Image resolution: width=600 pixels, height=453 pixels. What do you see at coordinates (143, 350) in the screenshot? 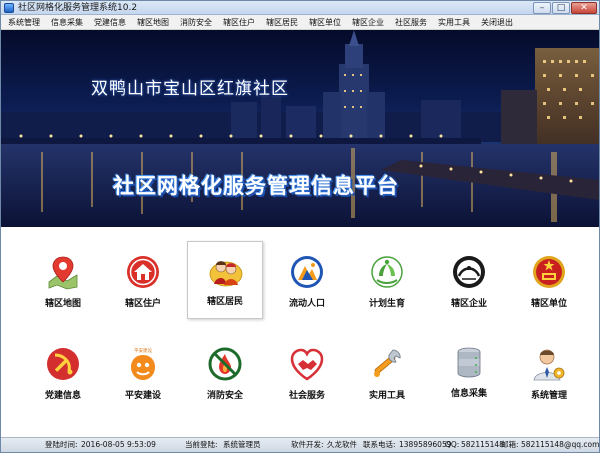
I see `safety-icon-caption: 平安建设` at bounding box center [143, 350].